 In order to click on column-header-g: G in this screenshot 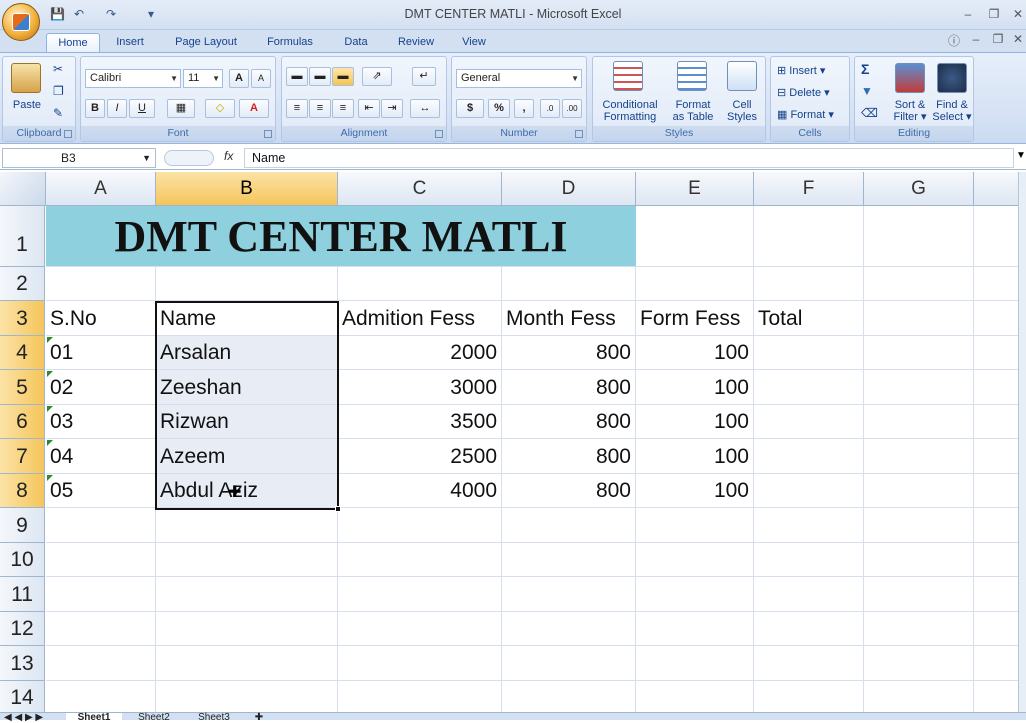, I will do `click(919, 189)`.